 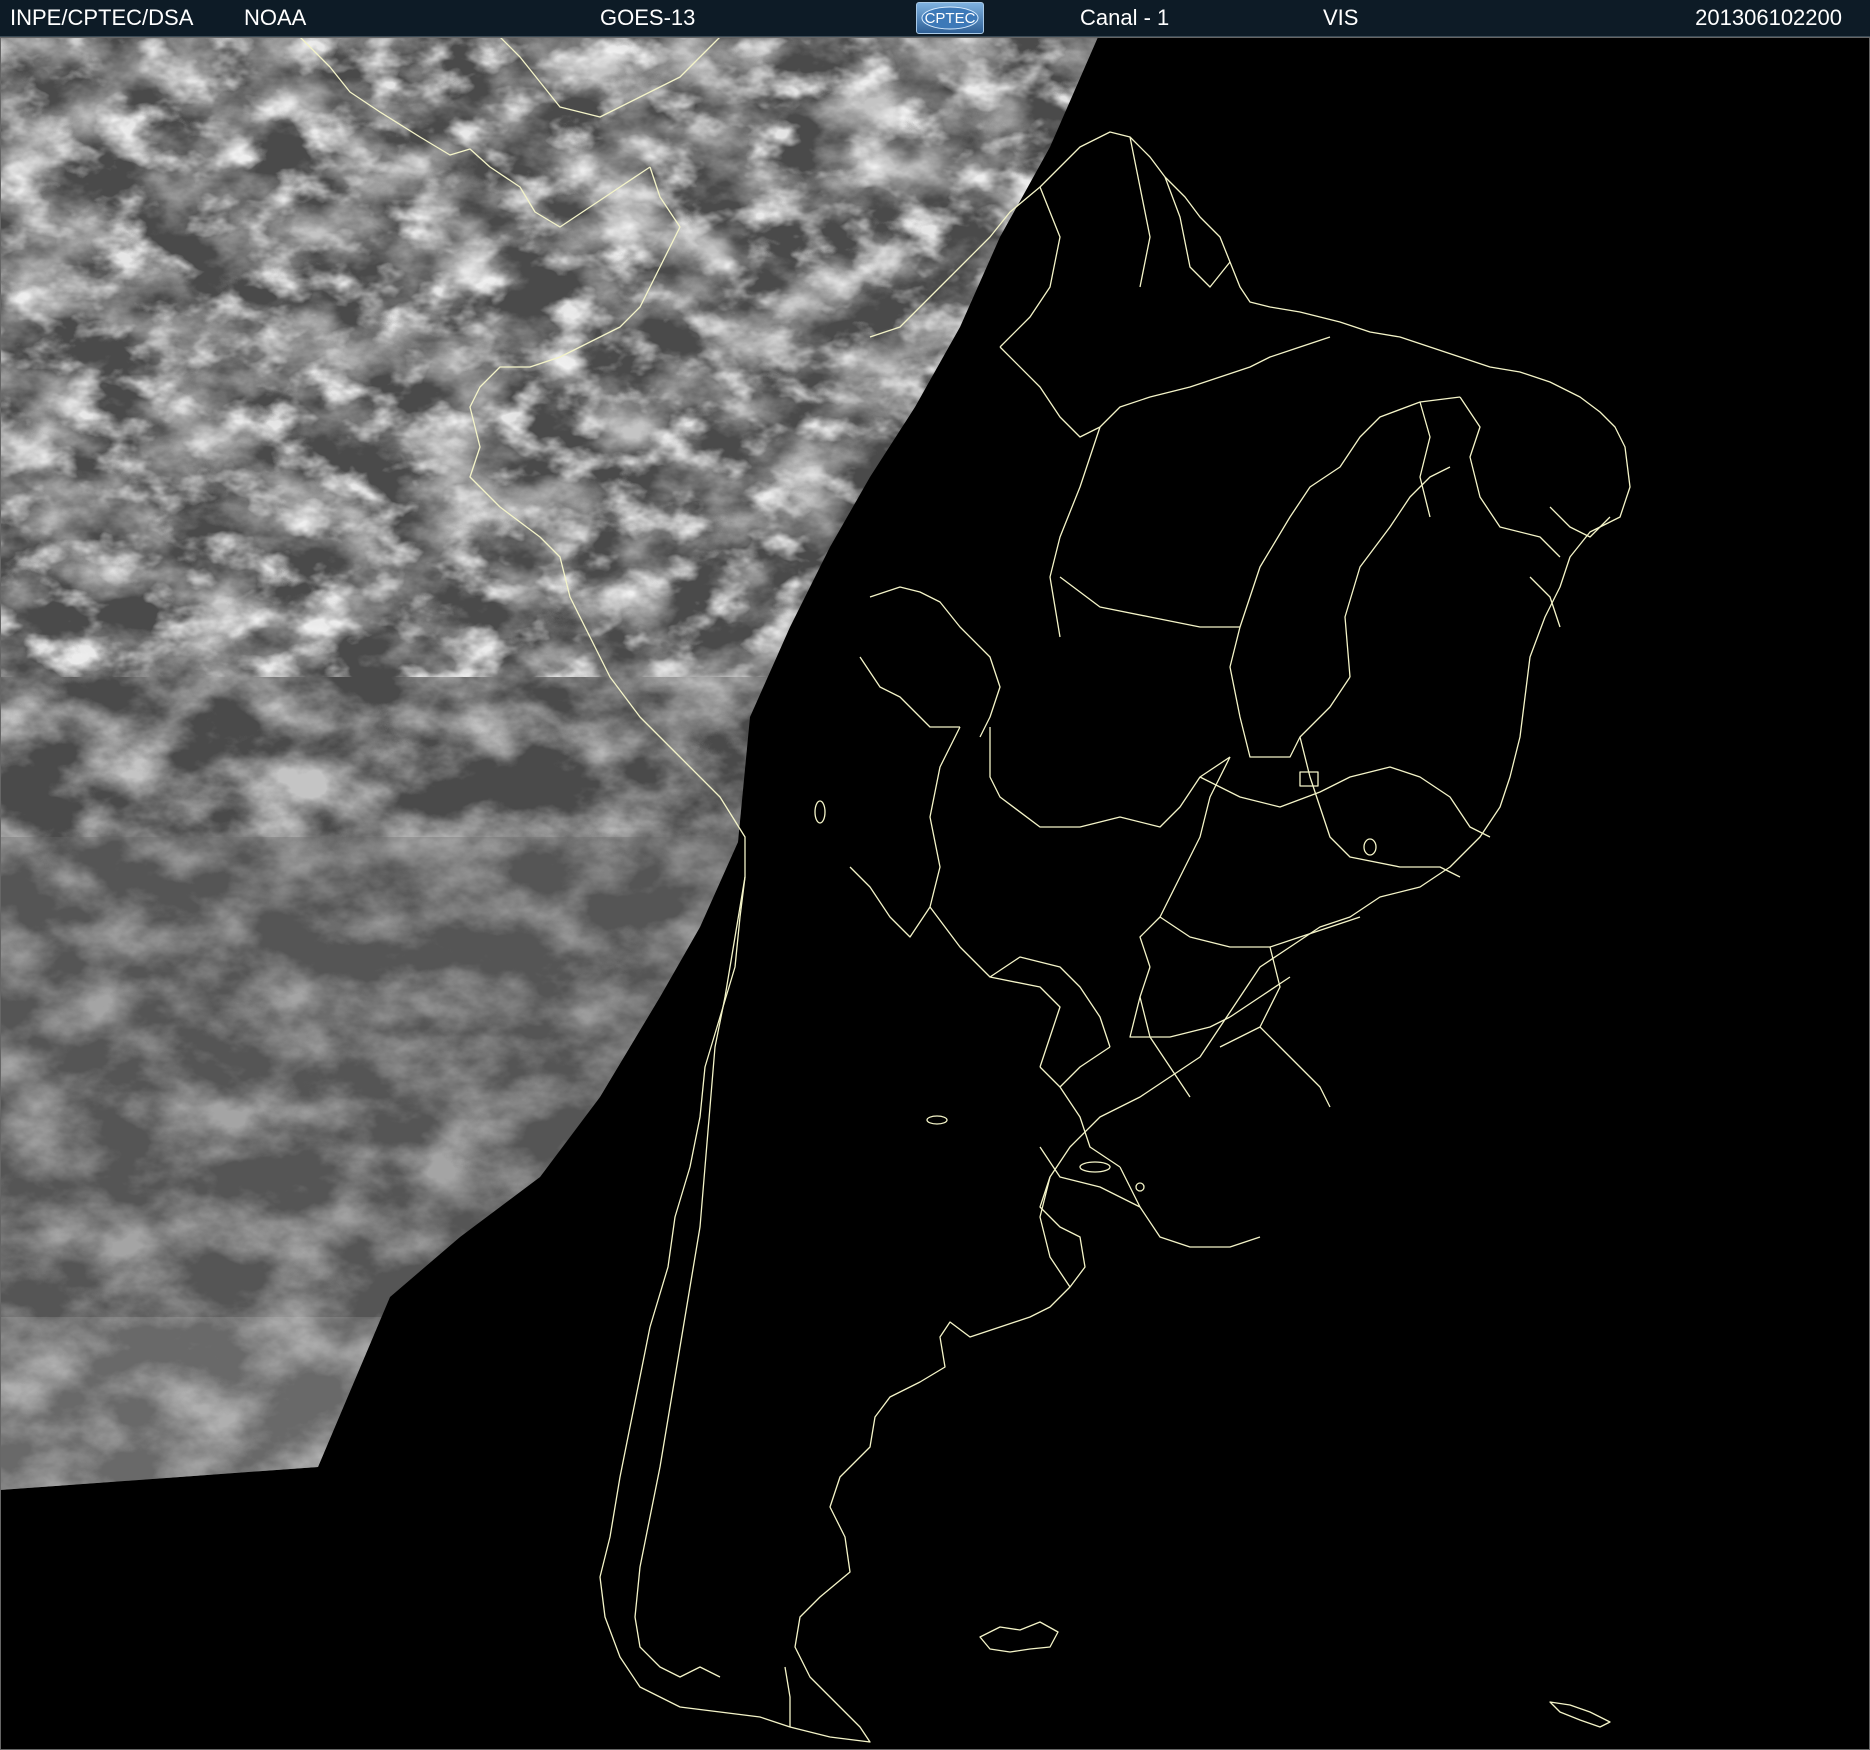 I want to click on header-agency: NOAA, so click(x=275, y=17).